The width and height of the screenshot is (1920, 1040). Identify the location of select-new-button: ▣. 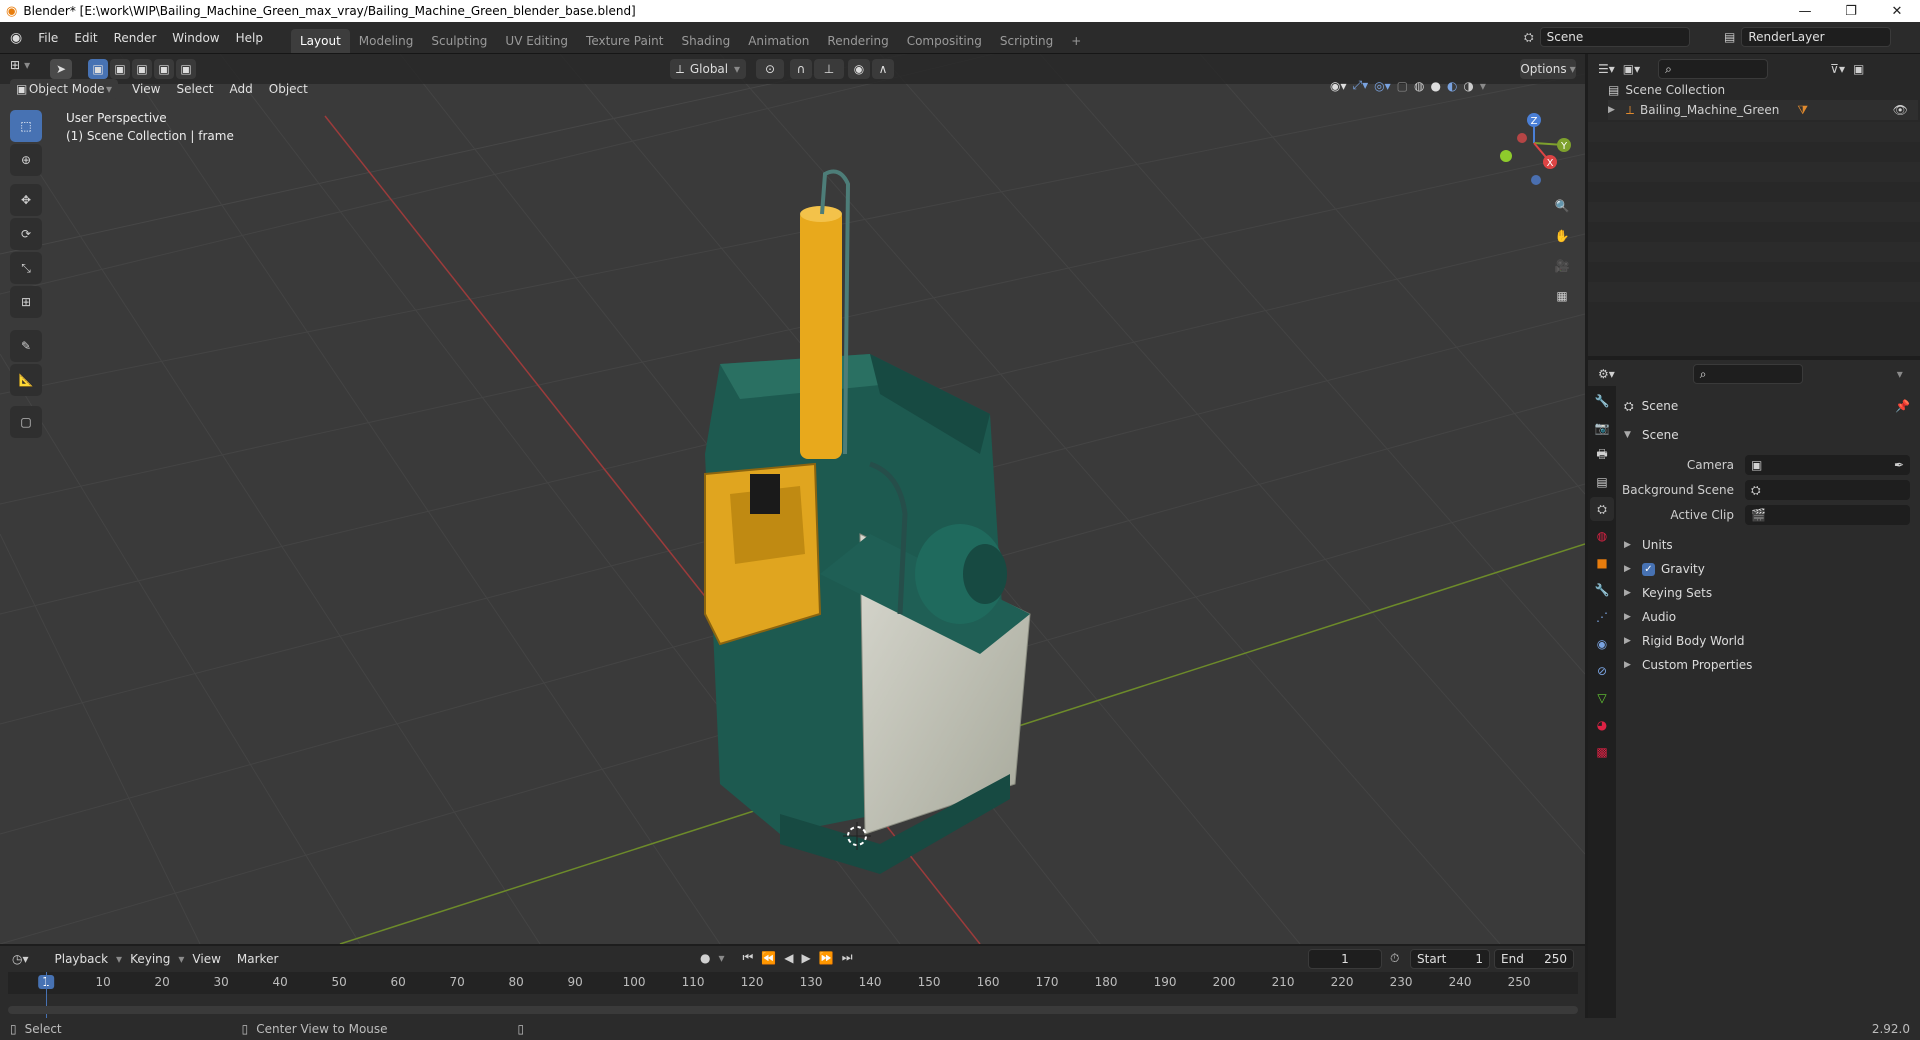
(98, 69).